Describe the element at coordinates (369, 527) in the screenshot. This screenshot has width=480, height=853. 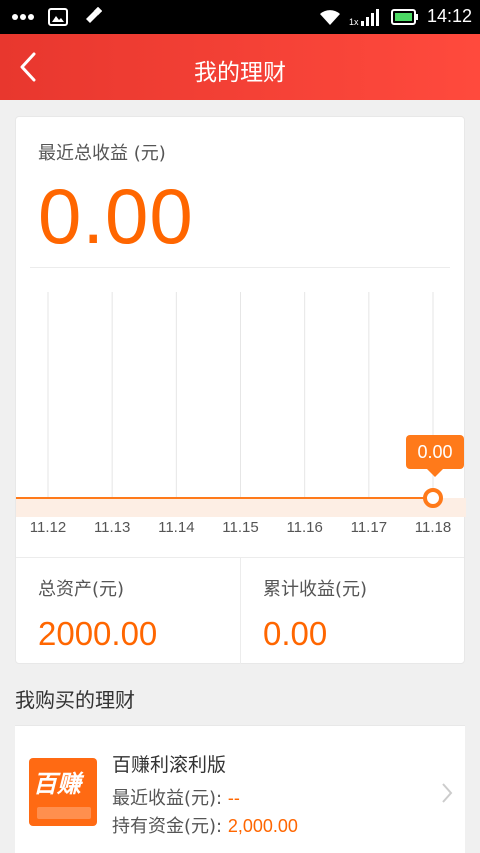
I see `x-tick-label: 11.17` at that location.